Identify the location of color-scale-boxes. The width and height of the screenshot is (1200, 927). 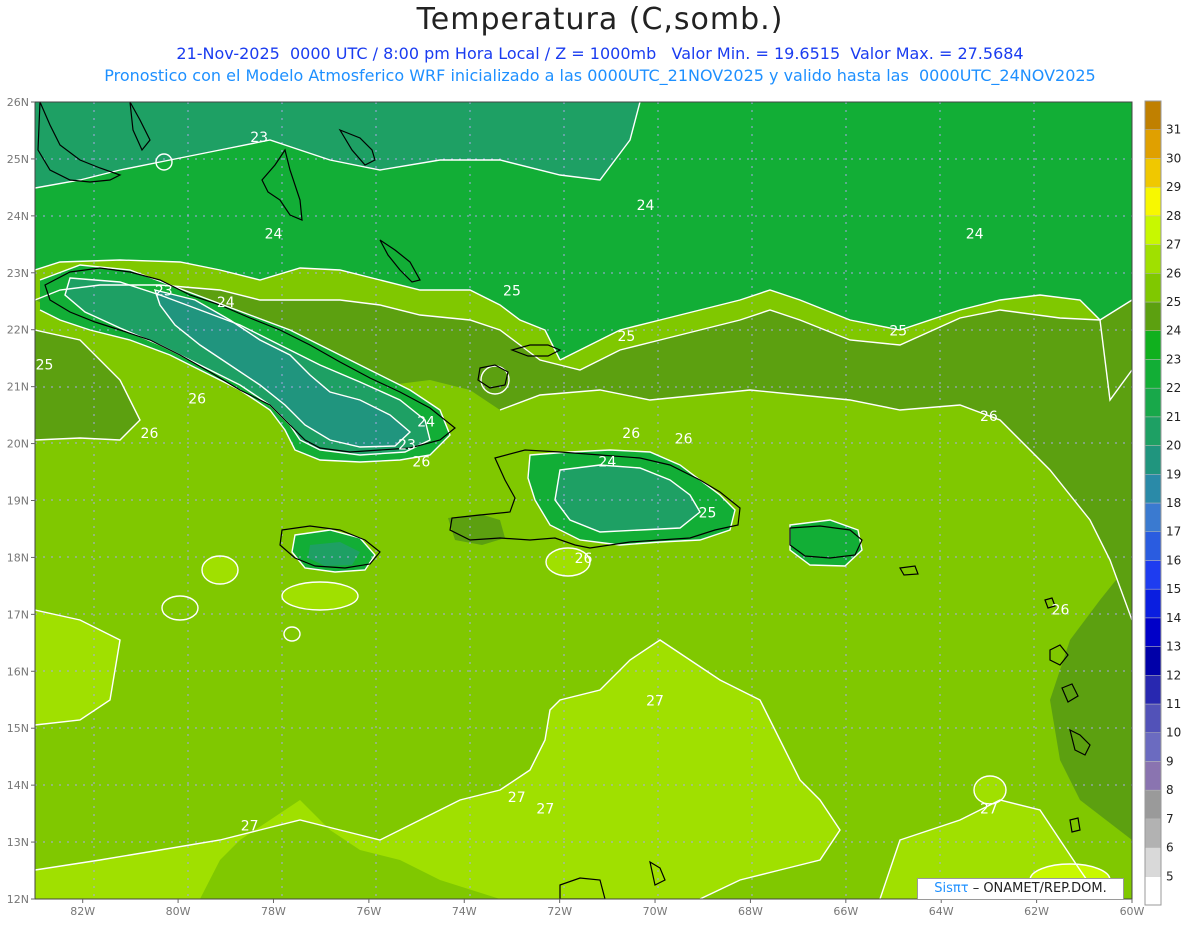
(1153, 503).